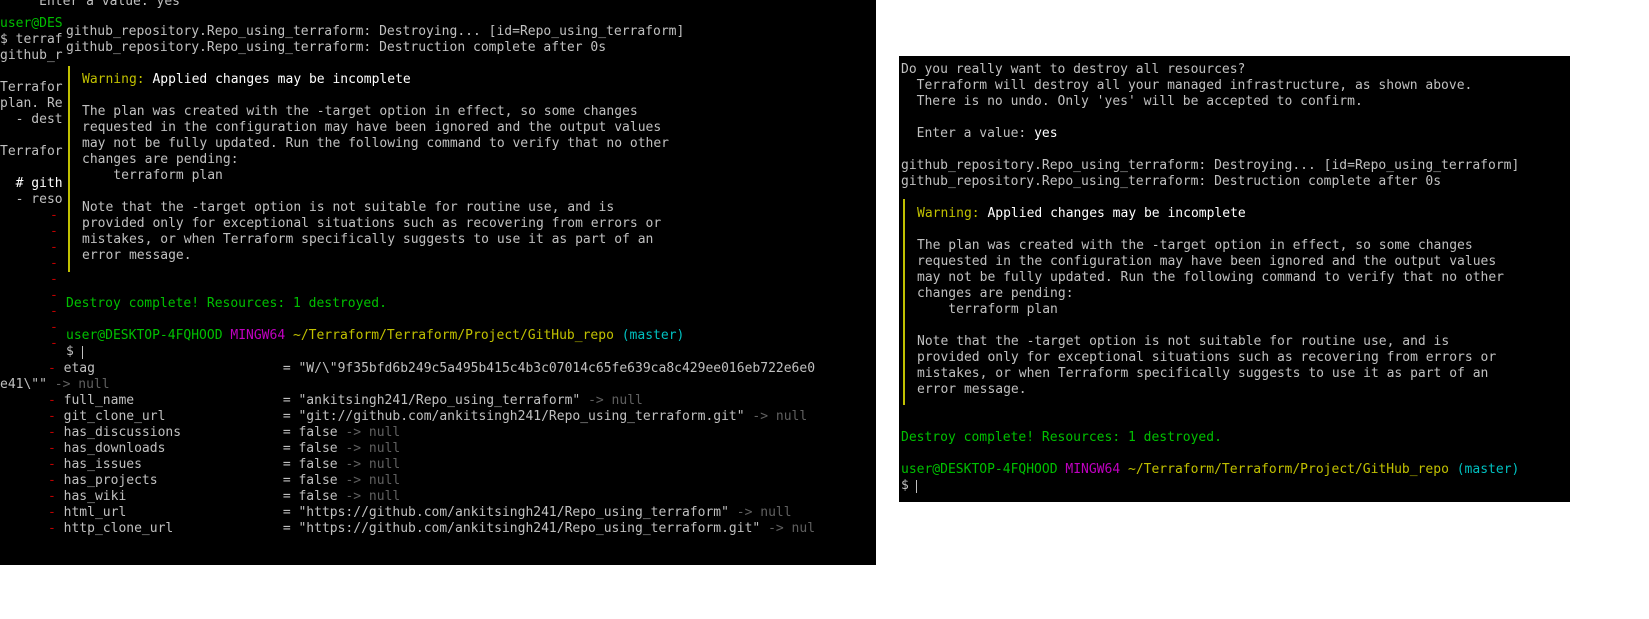 This screenshot has width=1649, height=619. Describe the element at coordinates (792, 528) in the screenshot. I see `null-arrow: -> nul` at that location.